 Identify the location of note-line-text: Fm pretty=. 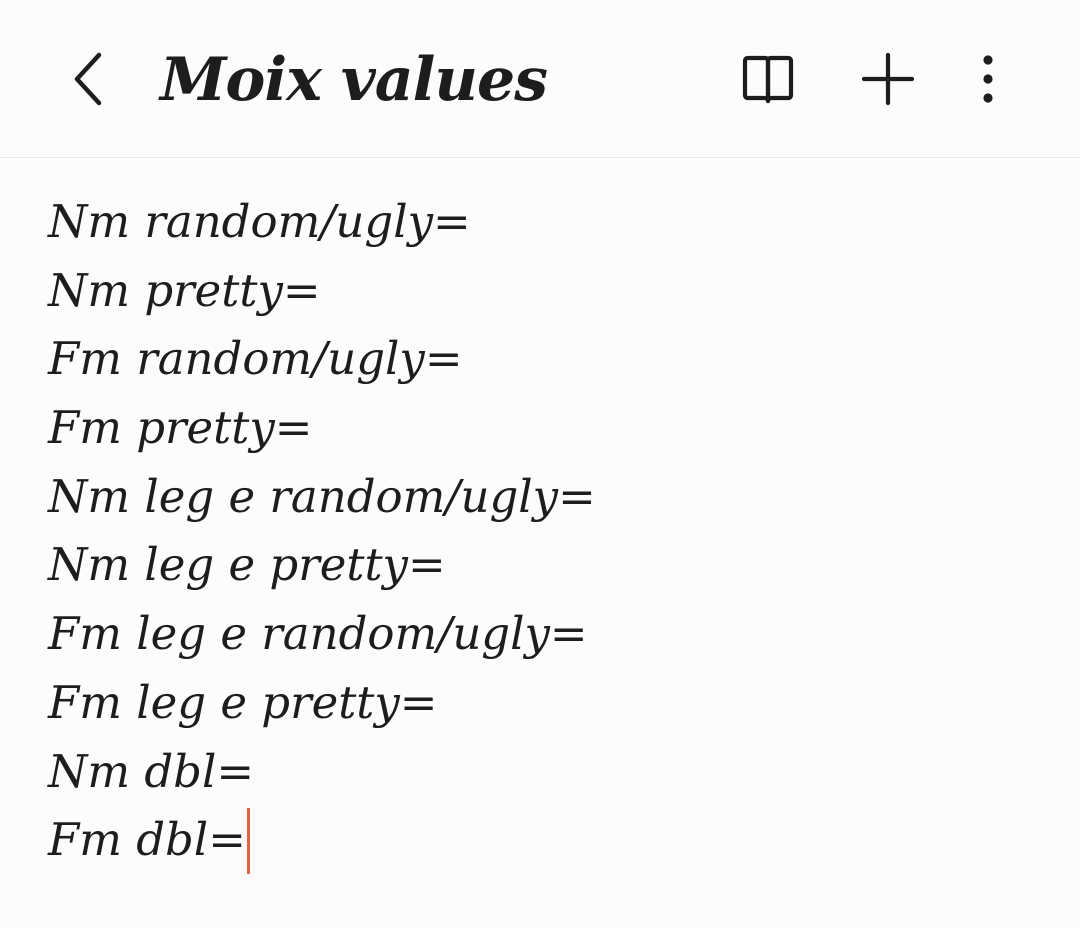
(180, 428).